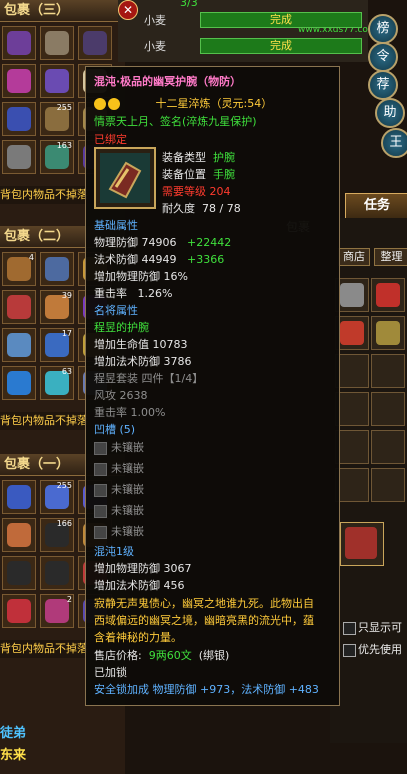 The height and width of the screenshot is (774, 407). Describe the element at coordinates (390, 257) in the screenshot. I see `tab-sort: 整理` at that location.